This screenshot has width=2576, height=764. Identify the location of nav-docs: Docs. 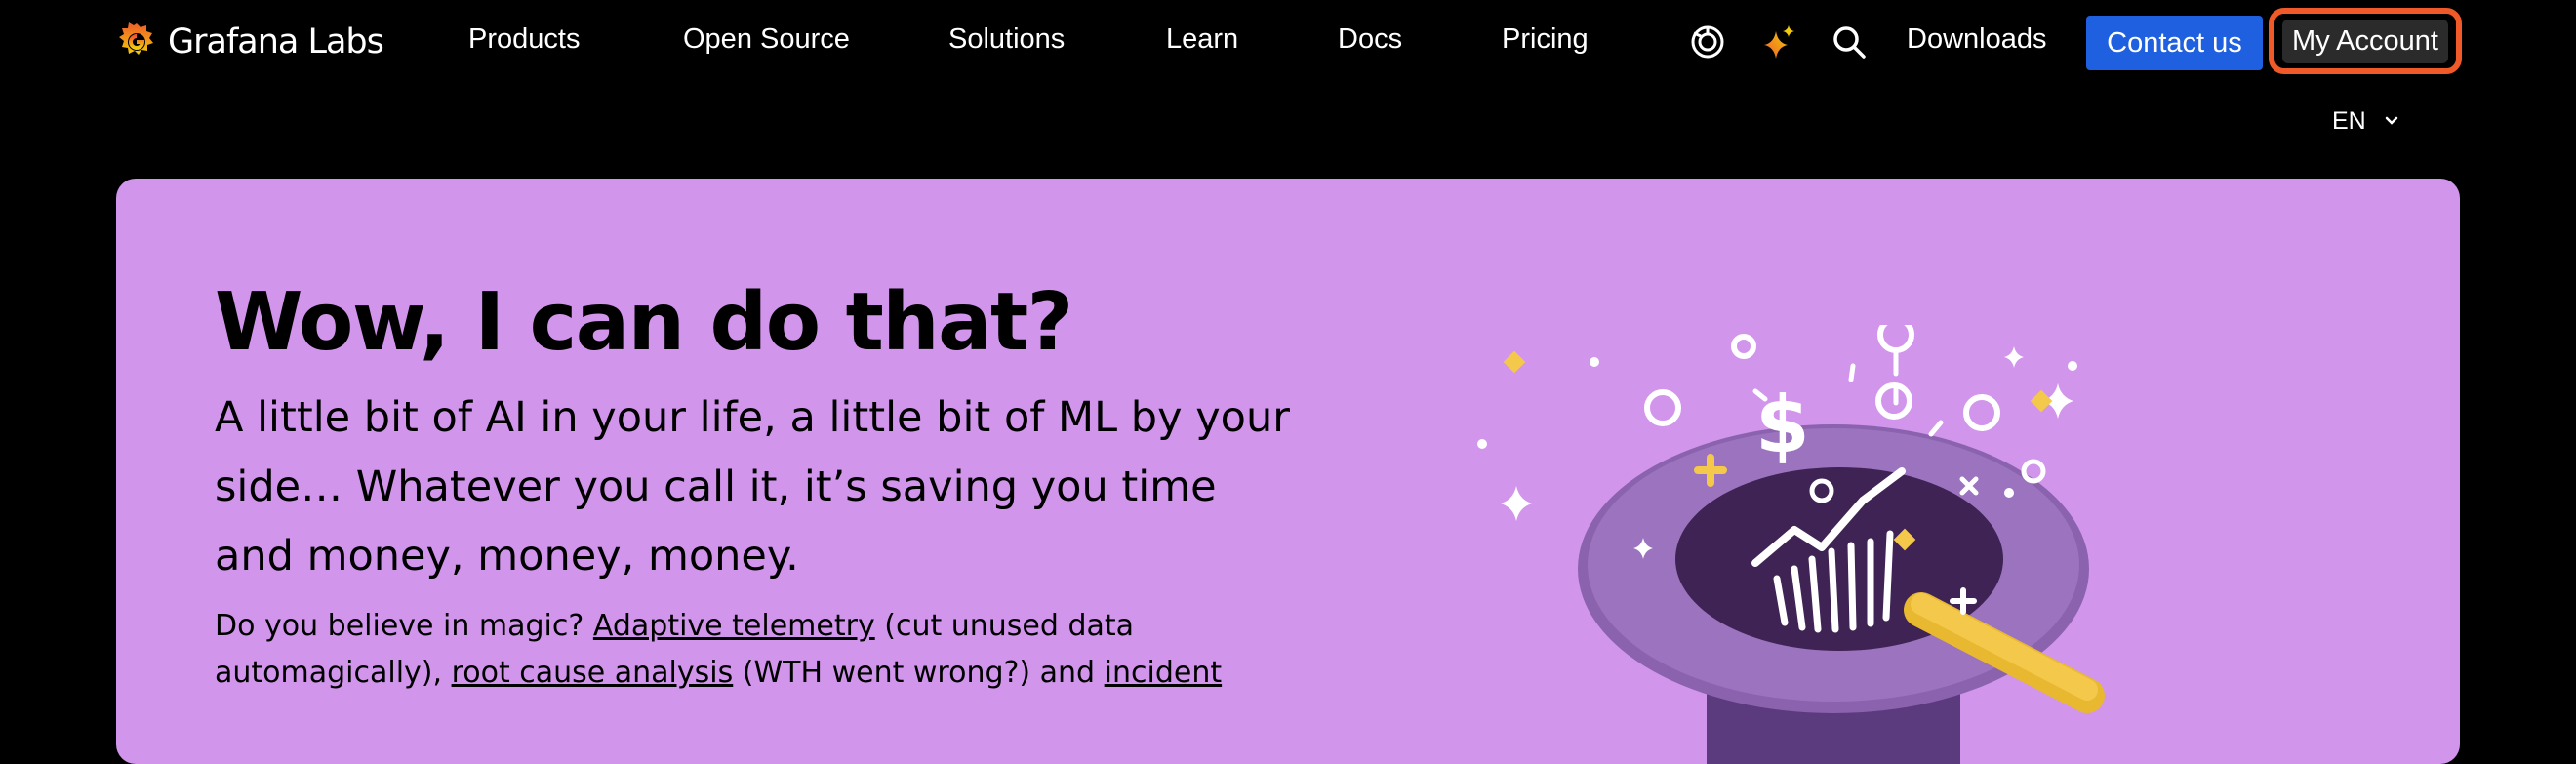
(1370, 39).